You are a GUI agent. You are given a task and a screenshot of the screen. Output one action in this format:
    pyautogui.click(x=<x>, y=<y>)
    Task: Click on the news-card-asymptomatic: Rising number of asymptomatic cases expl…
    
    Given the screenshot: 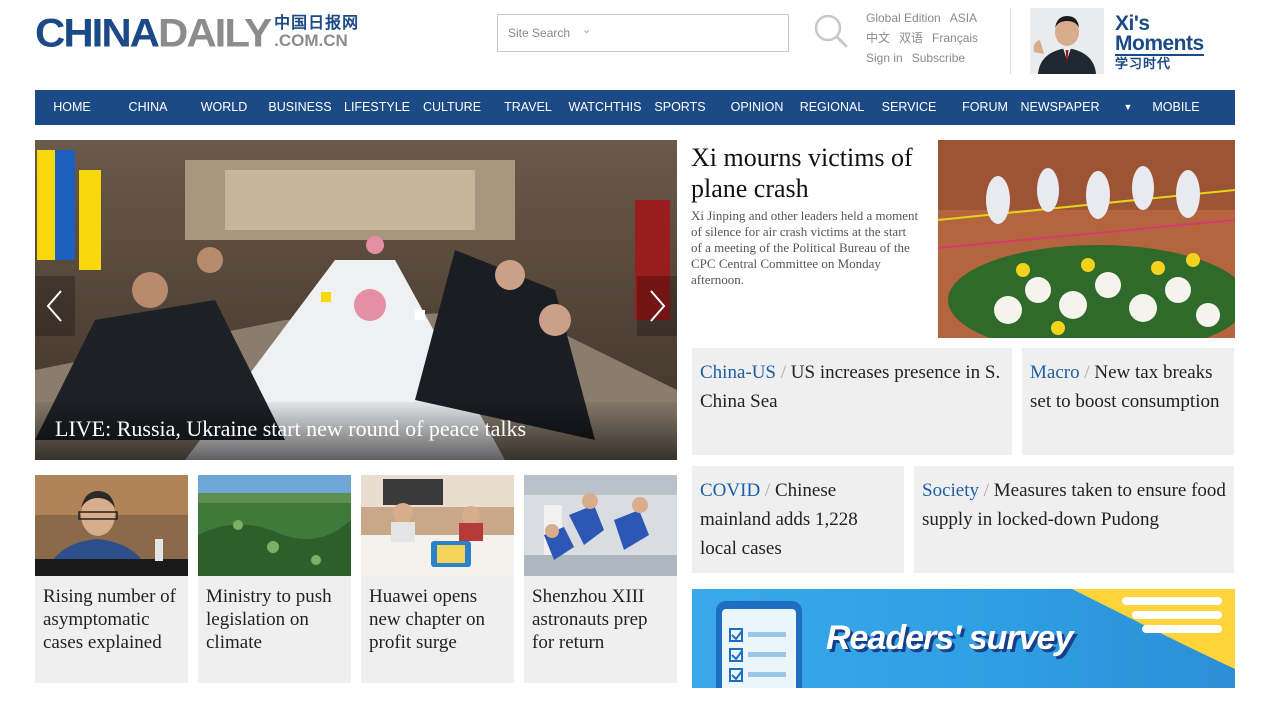 What is the action you would take?
    pyautogui.click(x=111, y=579)
    